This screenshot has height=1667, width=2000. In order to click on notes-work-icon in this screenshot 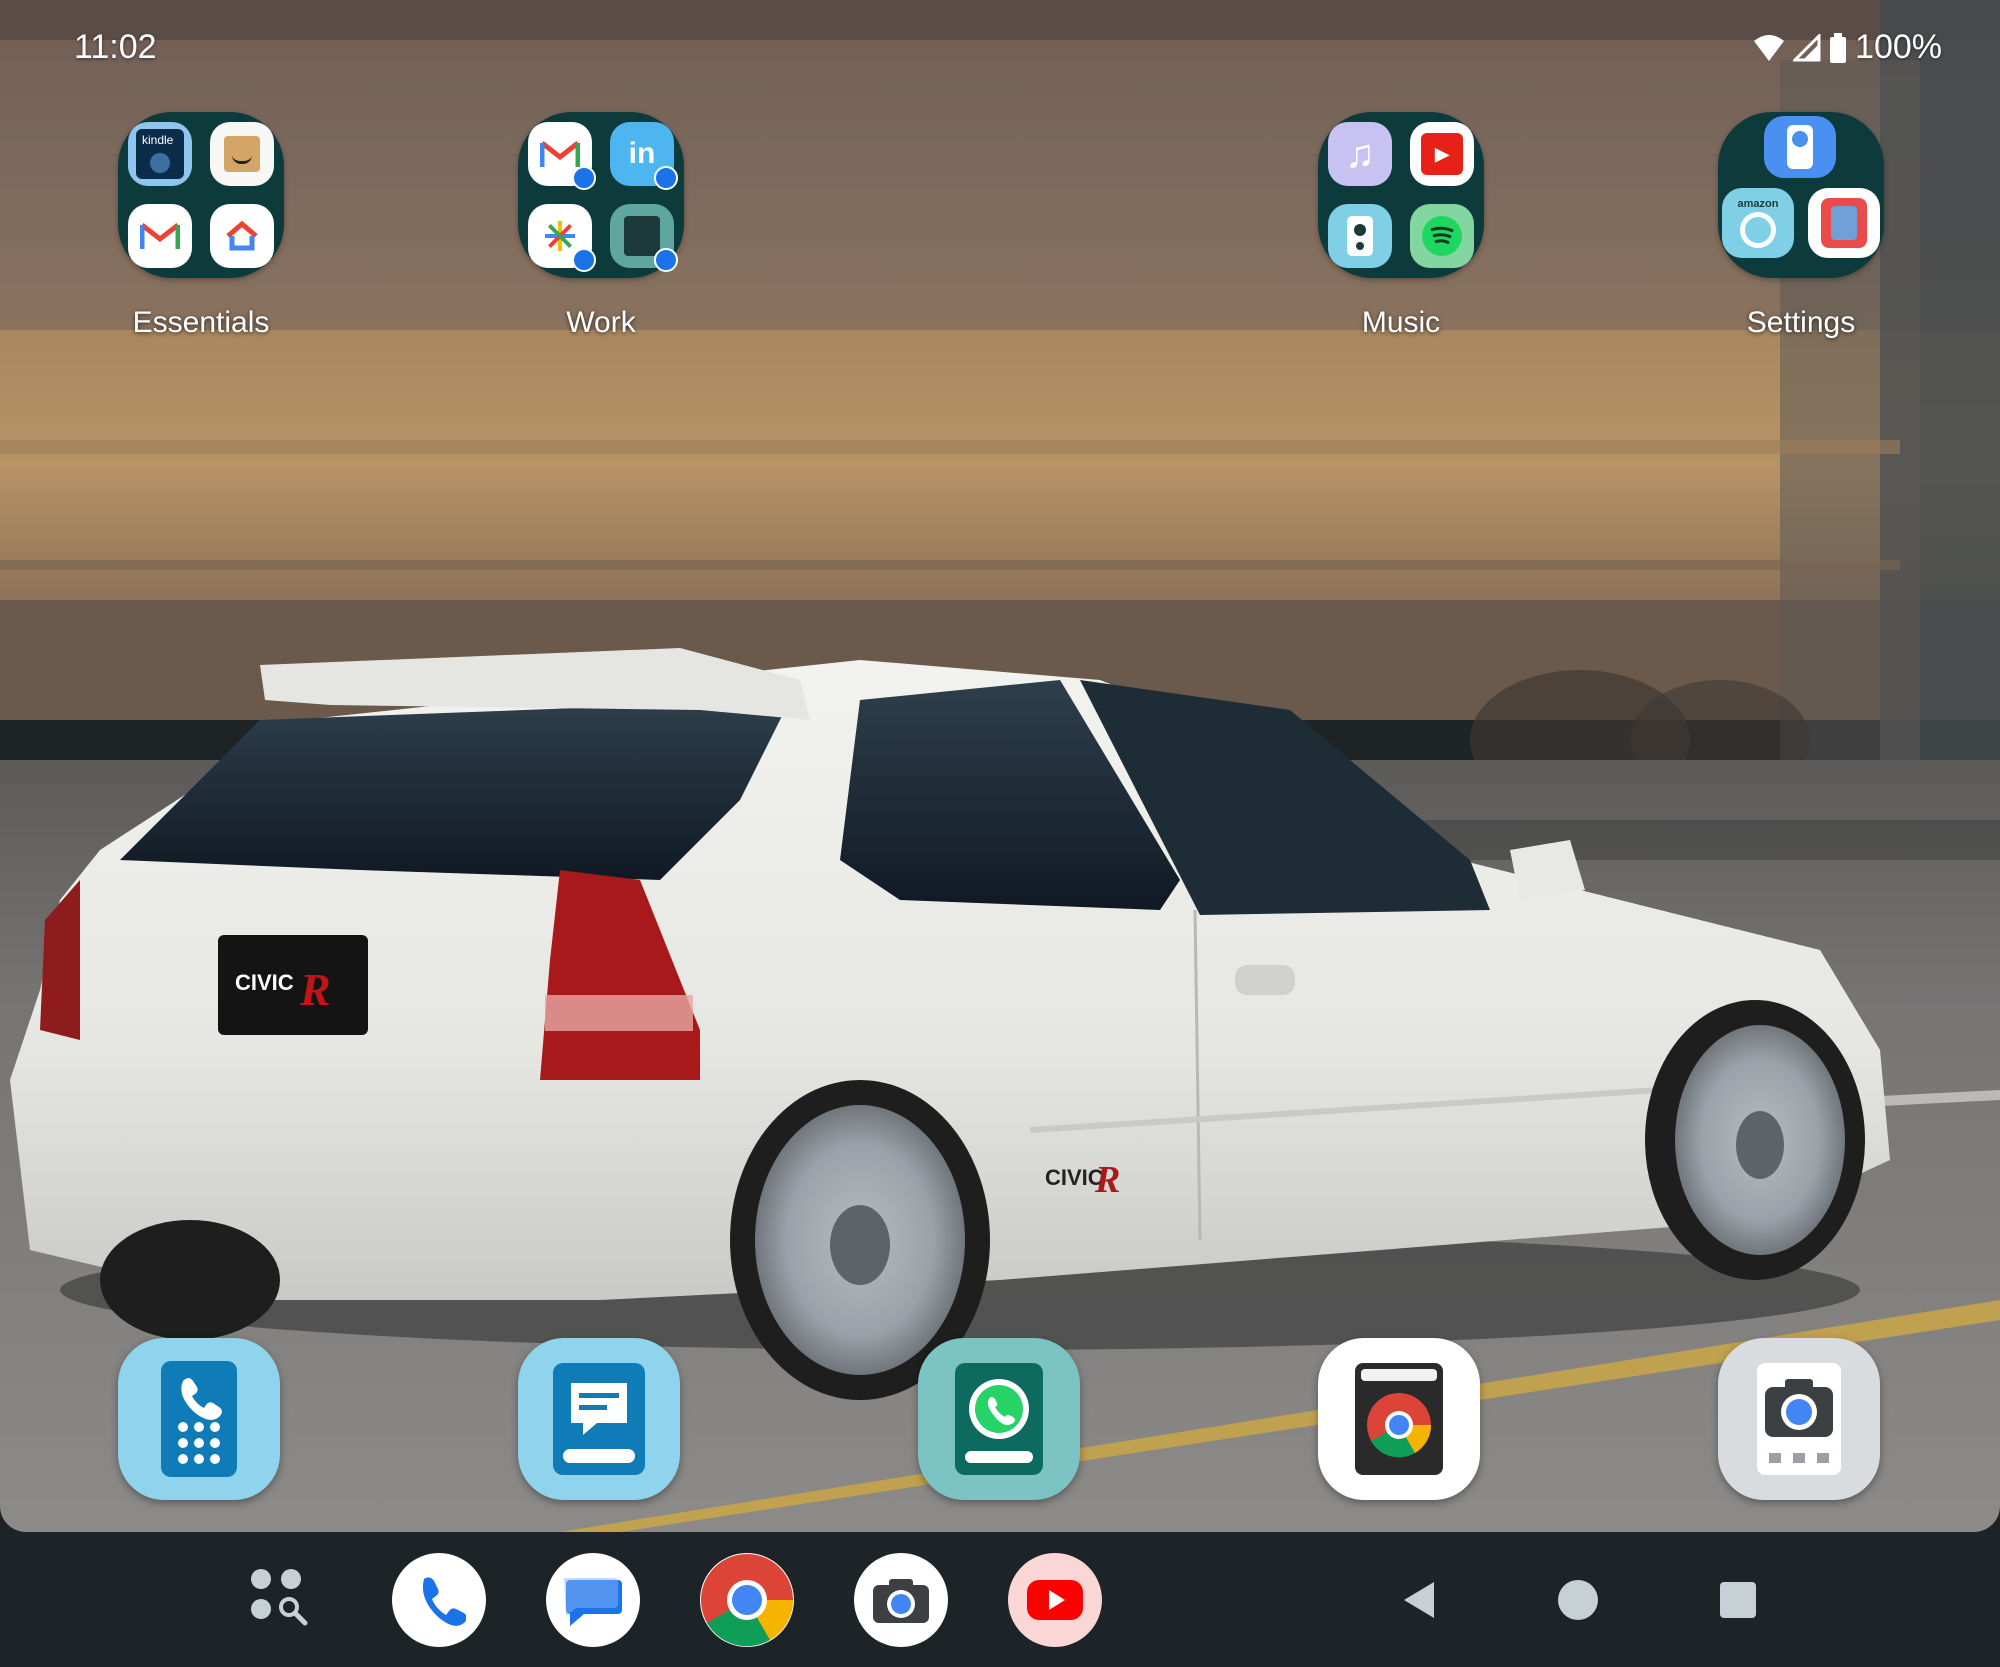, I will do `click(644, 238)`.